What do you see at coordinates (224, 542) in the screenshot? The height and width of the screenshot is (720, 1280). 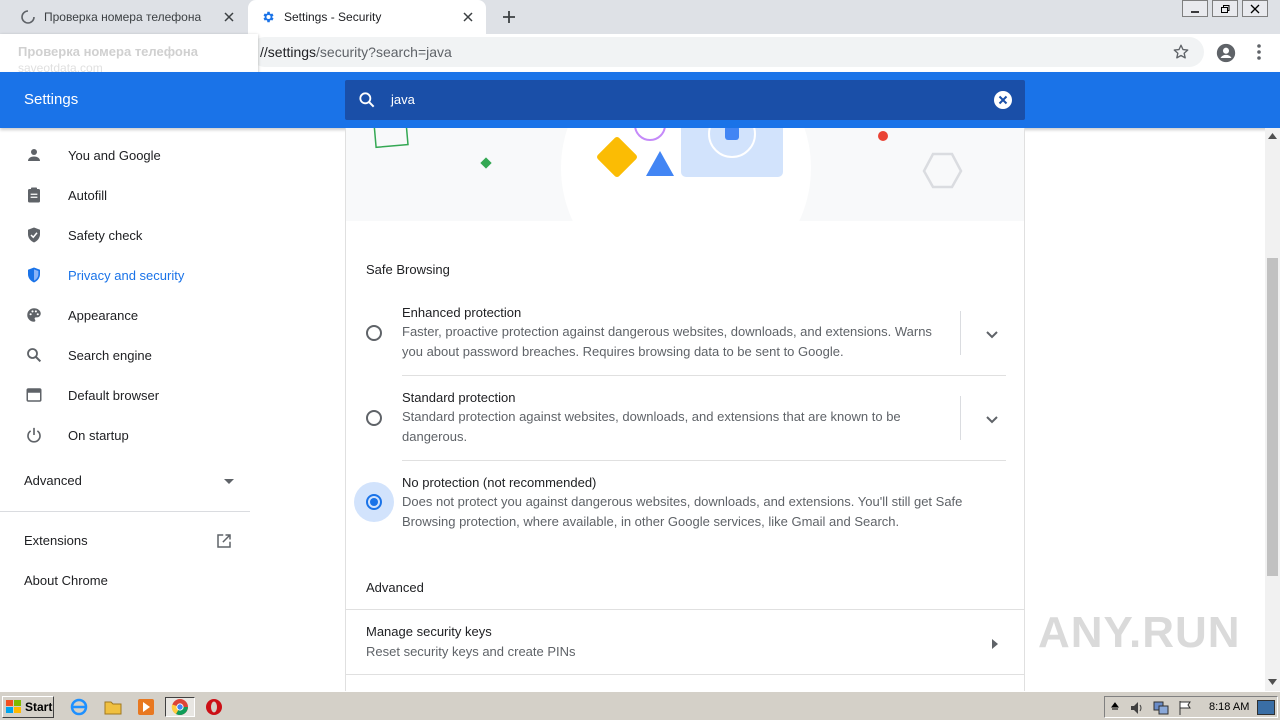 I see `open-in-new-icon` at bounding box center [224, 542].